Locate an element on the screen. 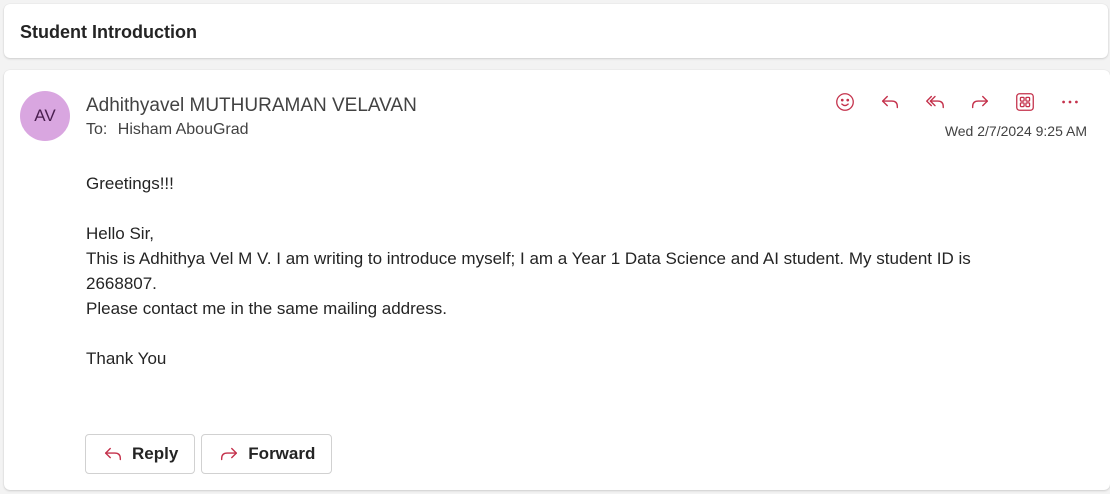 Image resolution: width=1110 pixels, height=494 pixels. body-closing: Thank You is located at coordinates (126, 358).